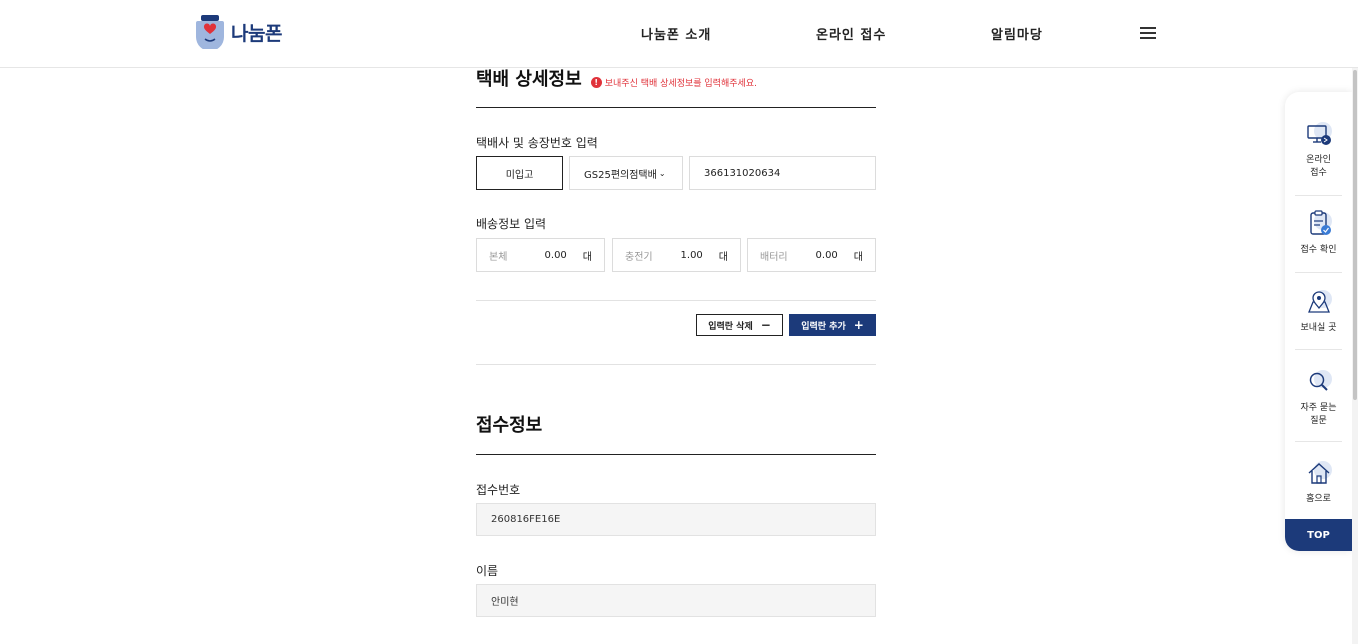 The image size is (1358, 644). Describe the element at coordinates (676, 600) in the screenshot. I see `name-field: 안미현` at that location.